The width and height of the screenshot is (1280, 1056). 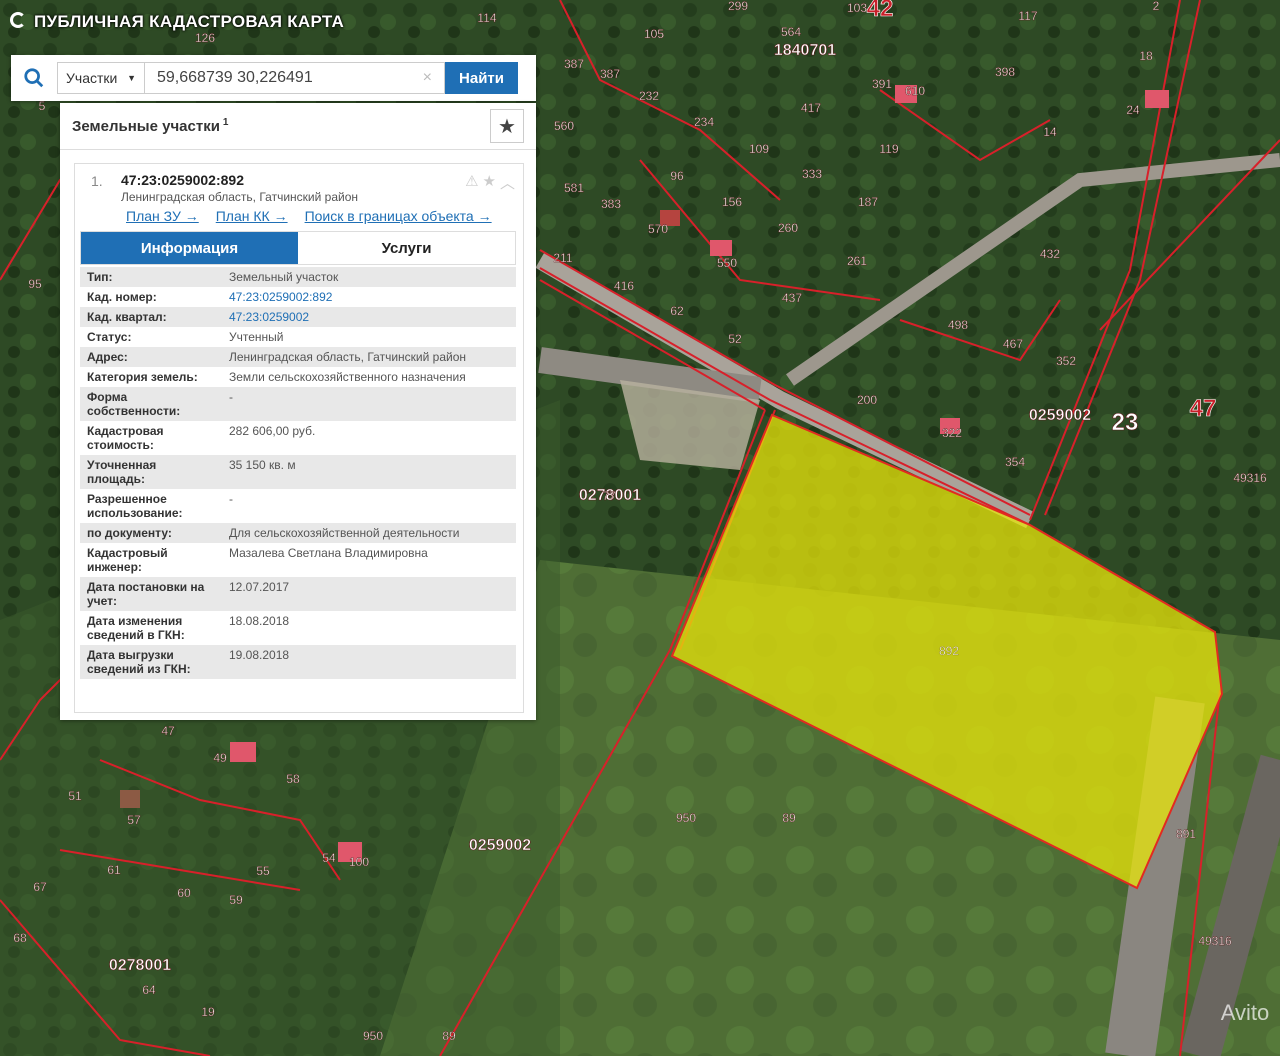 I want to click on parcel-number-label: 54, so click(x=329, y=858).